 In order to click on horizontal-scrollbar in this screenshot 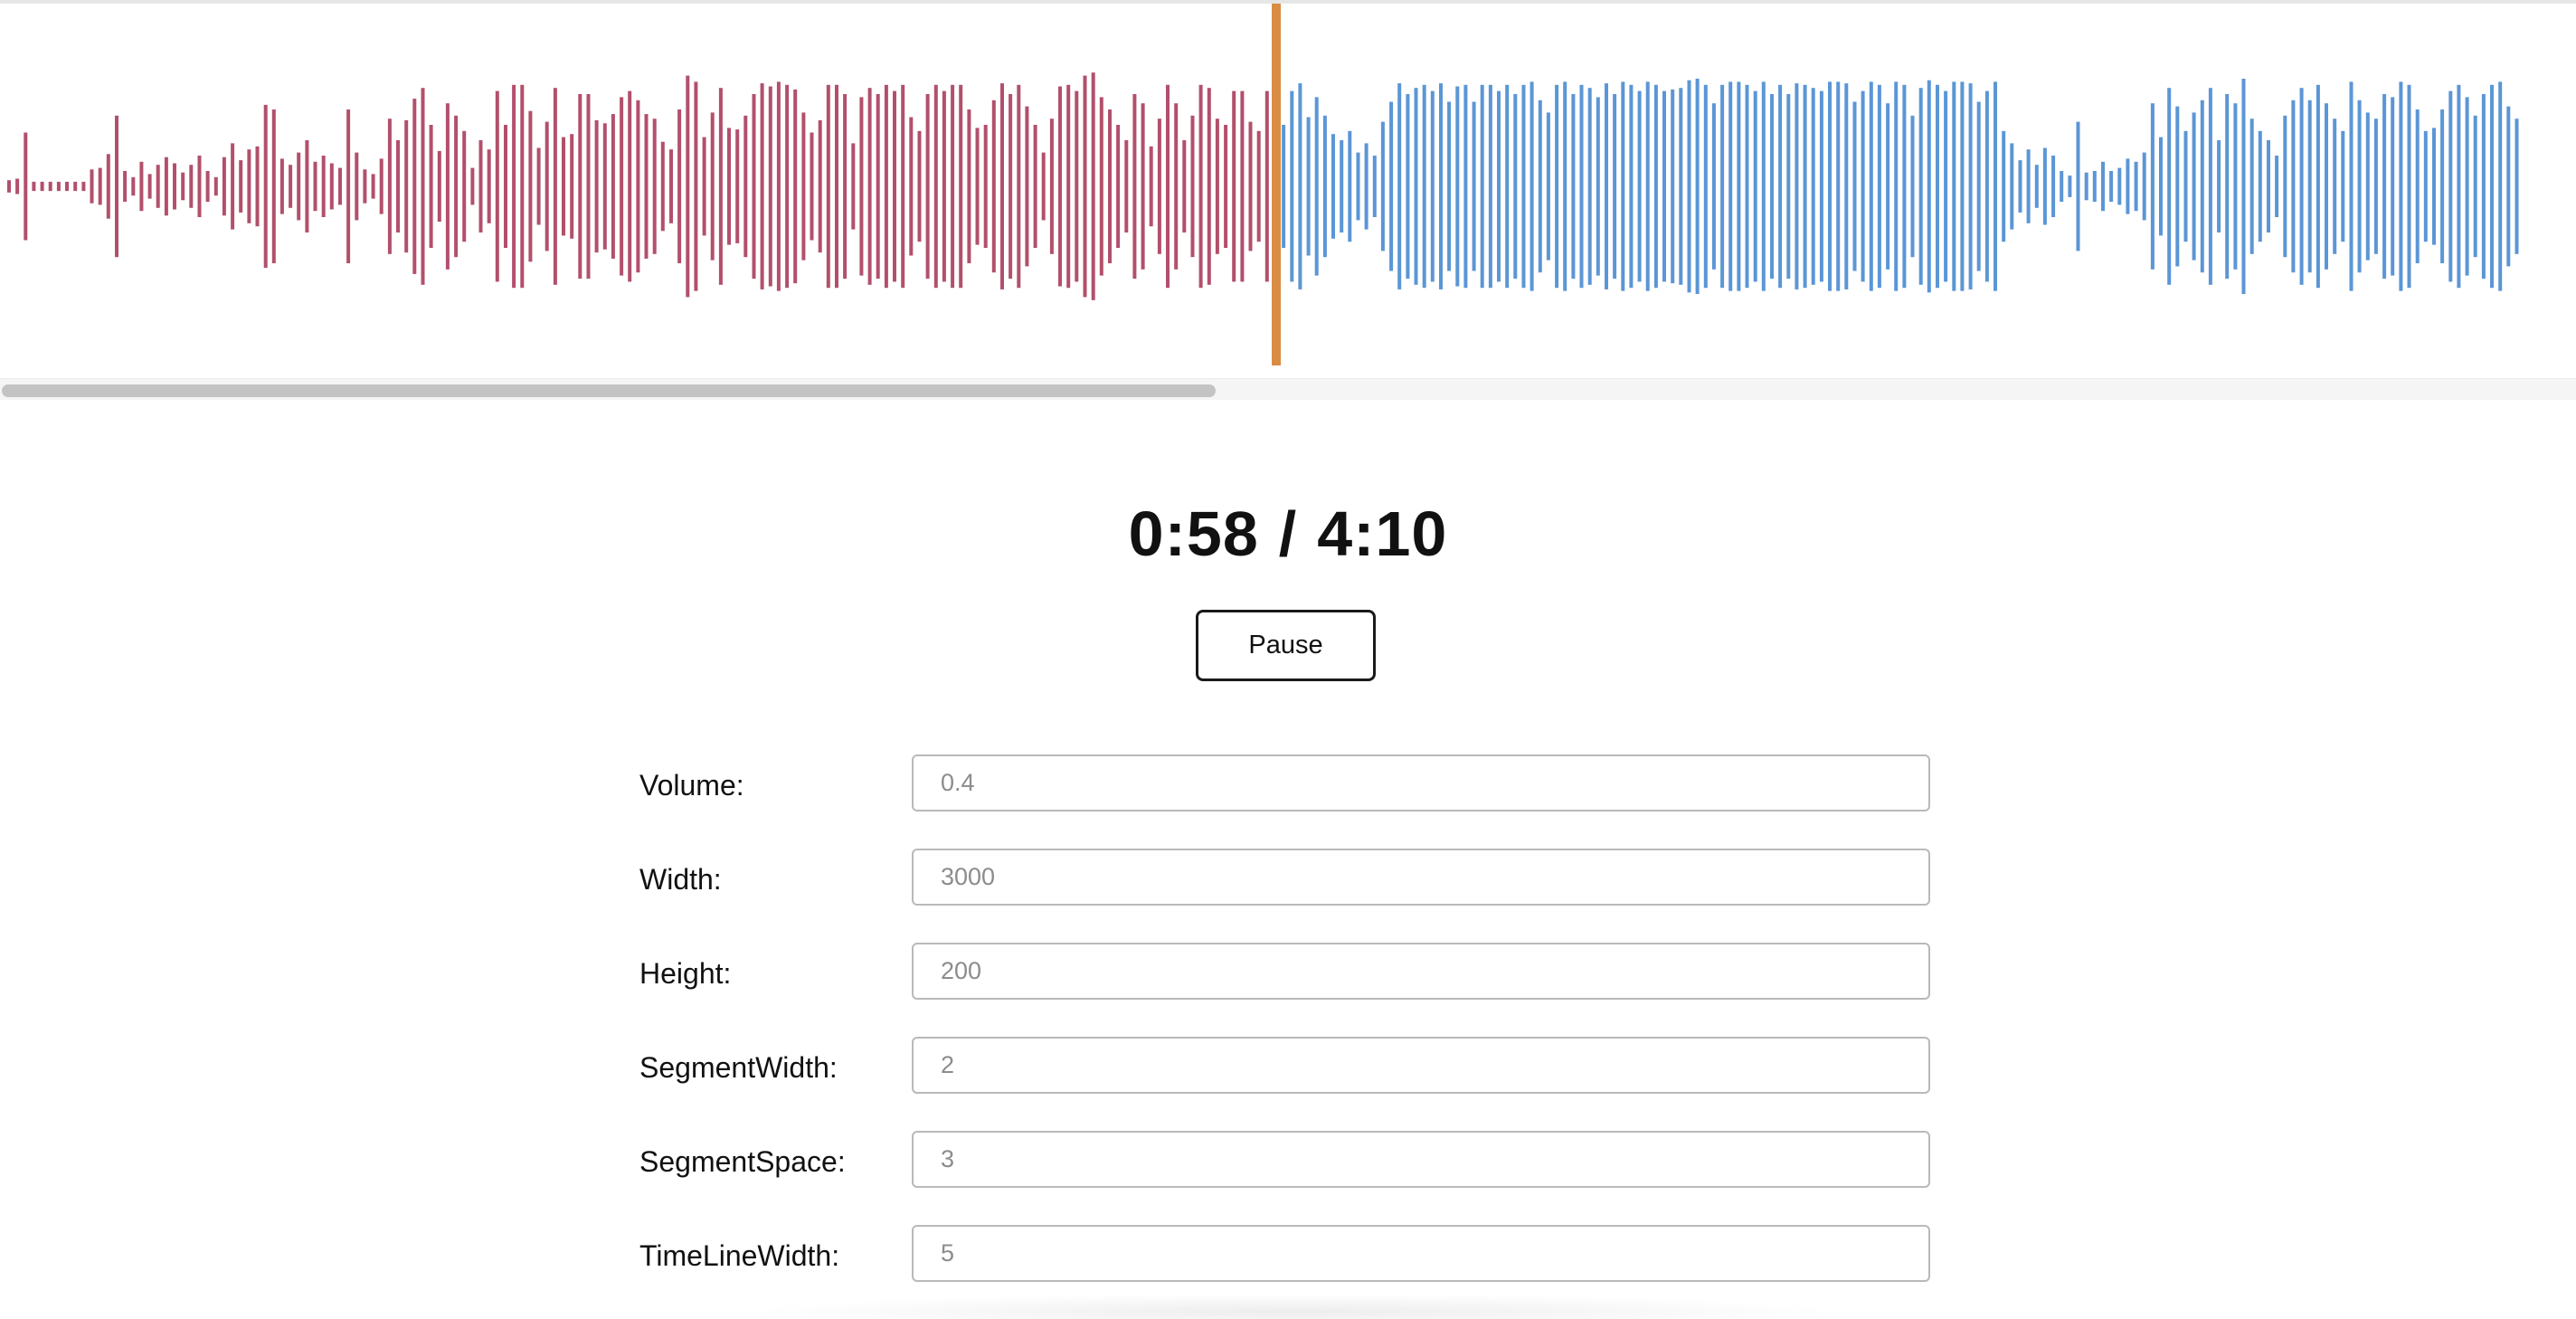, I will do `click(1288, 389)`.